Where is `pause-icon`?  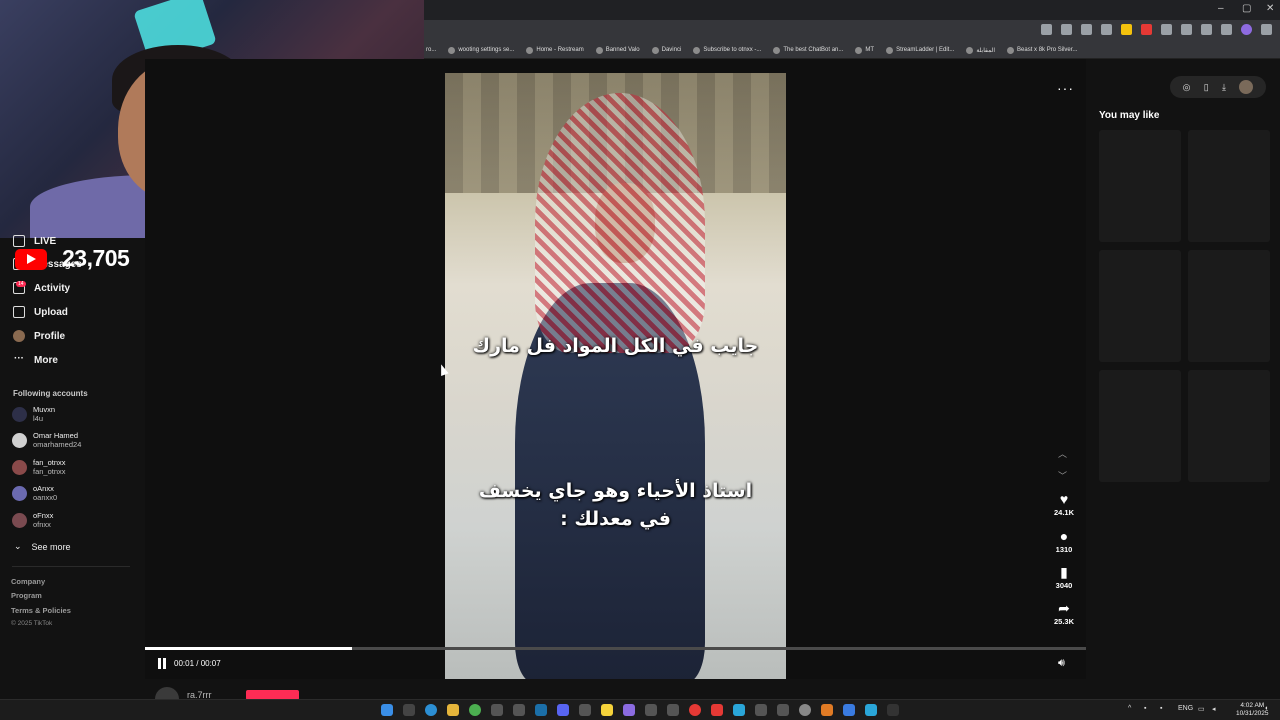 pause-icon is located at coordinates (162, 663).